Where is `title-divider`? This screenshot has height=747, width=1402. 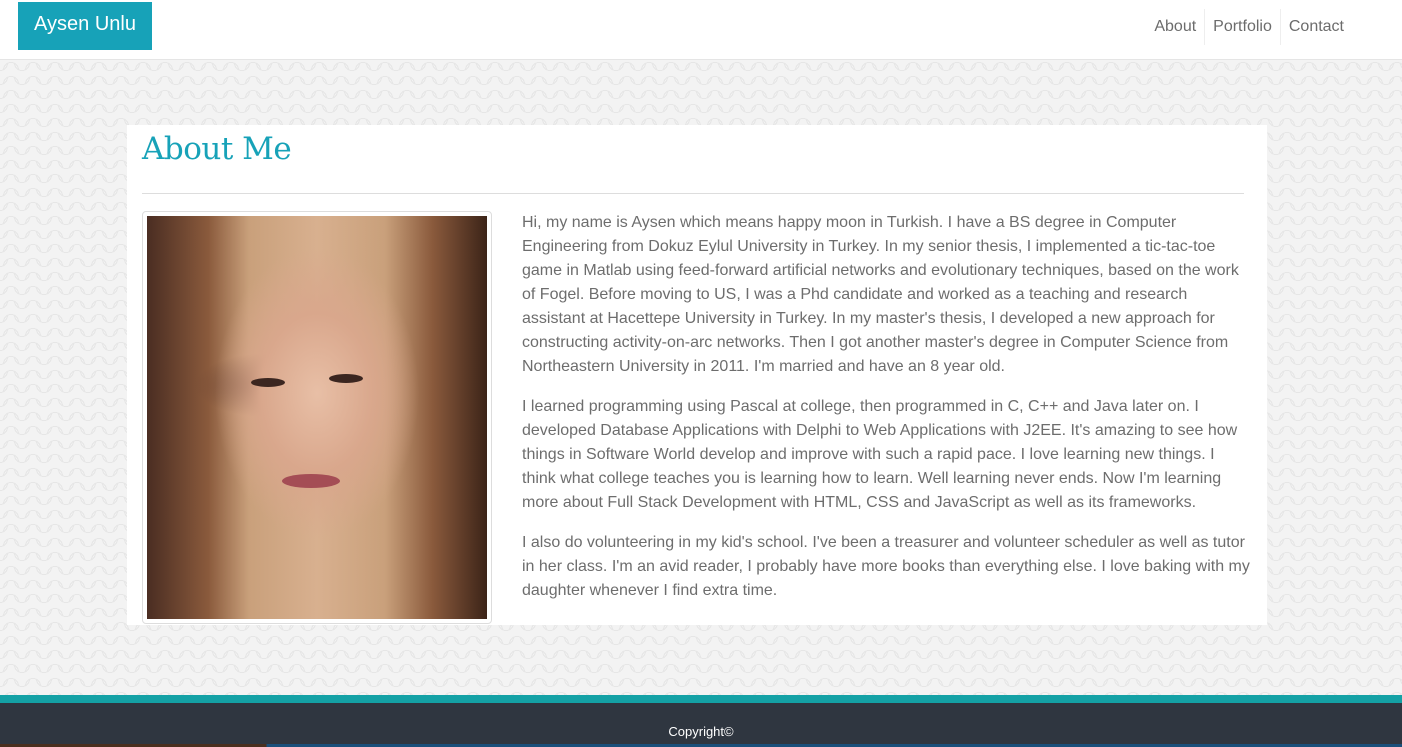
title-divider is located at coordinates (693, 193).